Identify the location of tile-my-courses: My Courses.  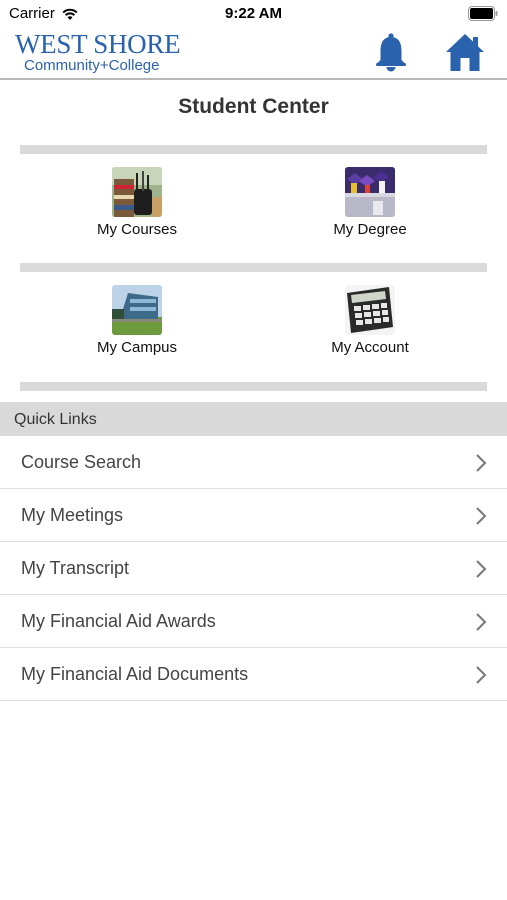
(137, 207).